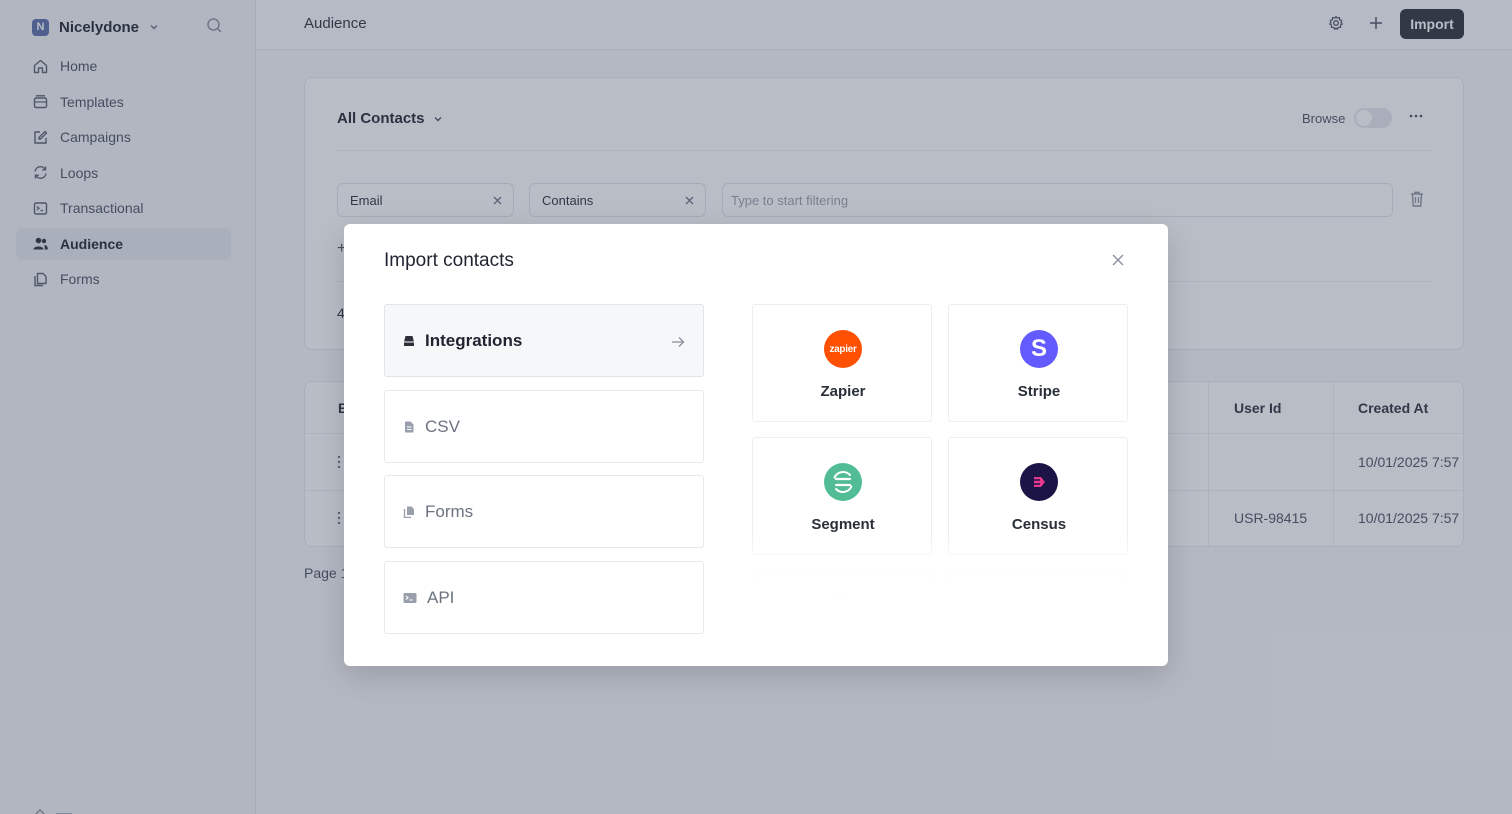  What do you see at coordinates (544, 426) in the screenshot?
I see `import-option-csv: CSV` at bounding box center [544, 426].